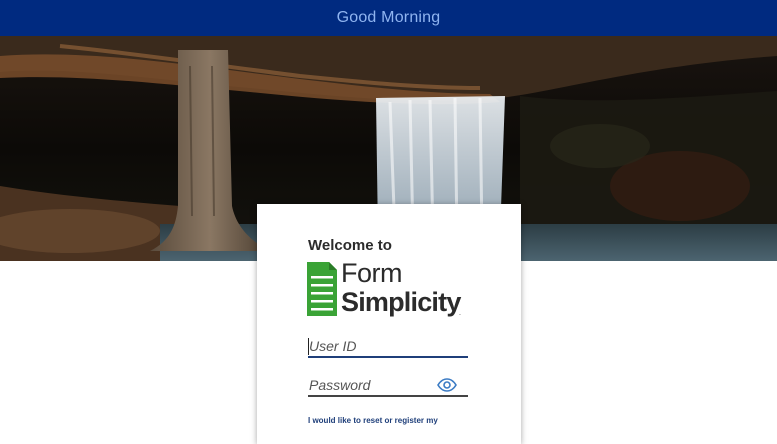 Image resolution: width=777 pixels, height=444 pixels. I want to click on form-simplicity-logo: Form Simplicity ., so click(387, 291).